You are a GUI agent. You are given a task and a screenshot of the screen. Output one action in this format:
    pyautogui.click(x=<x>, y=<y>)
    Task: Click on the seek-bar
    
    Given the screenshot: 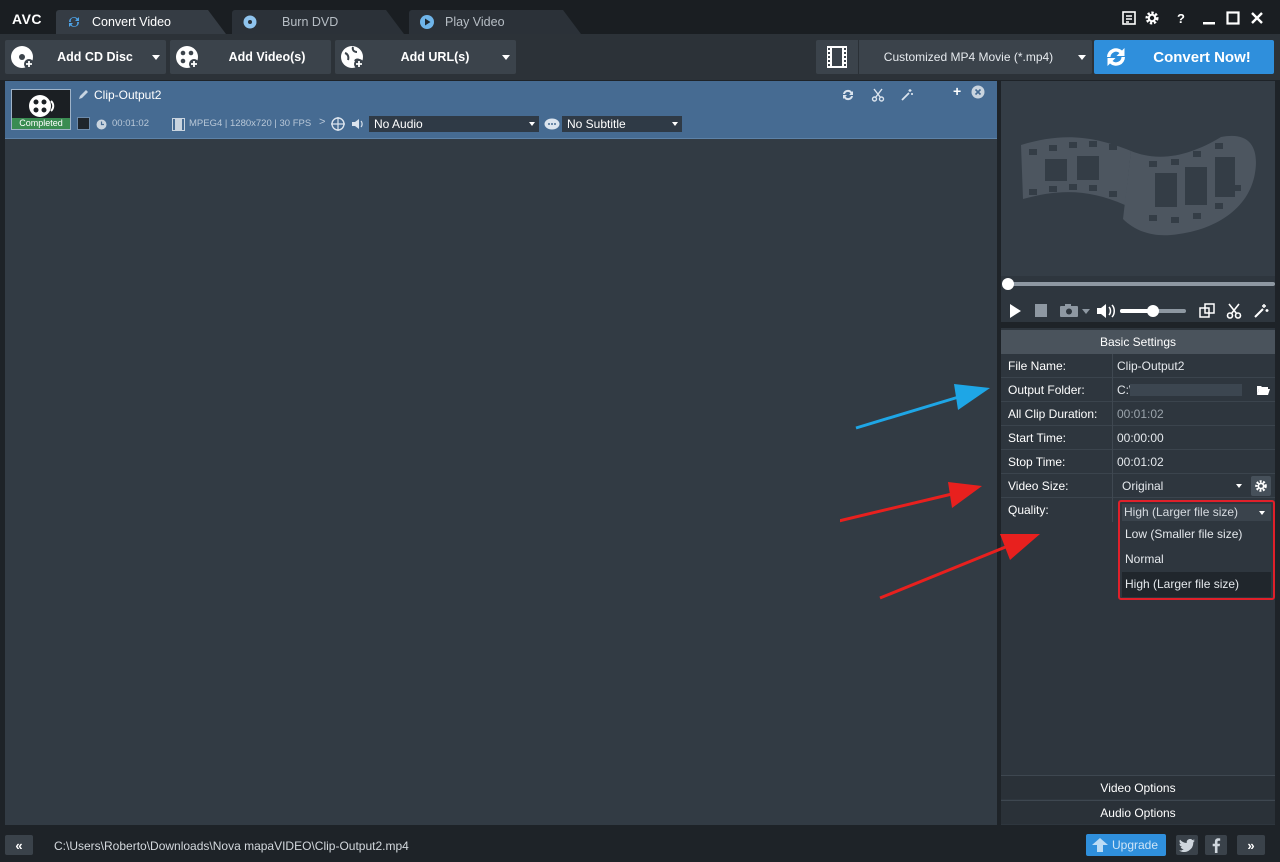 What is the action you would take?
    pyautogui.click(x=1141, y=284)
    